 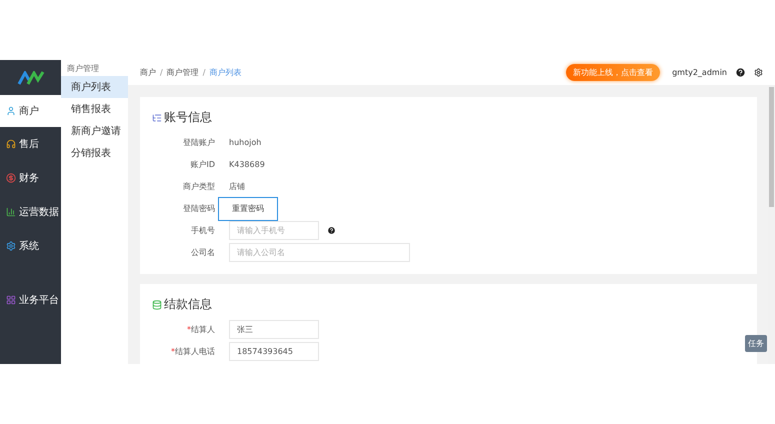 What do you see at coordinates (182, 72) in the screenshot?
I see `breadcrumb-link: 商户管理` at bounding box center [182, 72].